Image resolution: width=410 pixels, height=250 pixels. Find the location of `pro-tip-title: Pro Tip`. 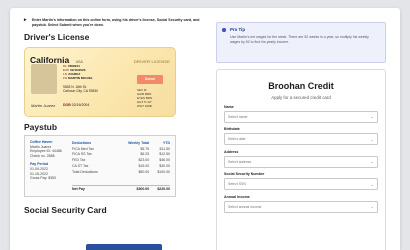

pro-tip-title: Pro Tip is located at coordinates (238, 29).